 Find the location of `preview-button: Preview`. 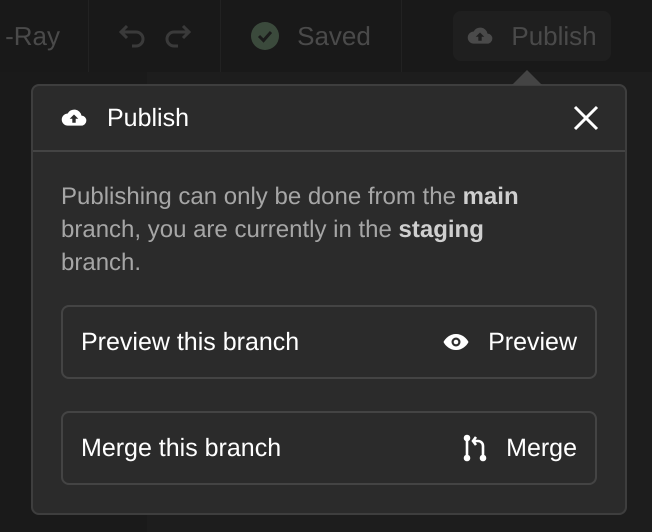

preview-button: Preview is located at coordinates (509, 342).